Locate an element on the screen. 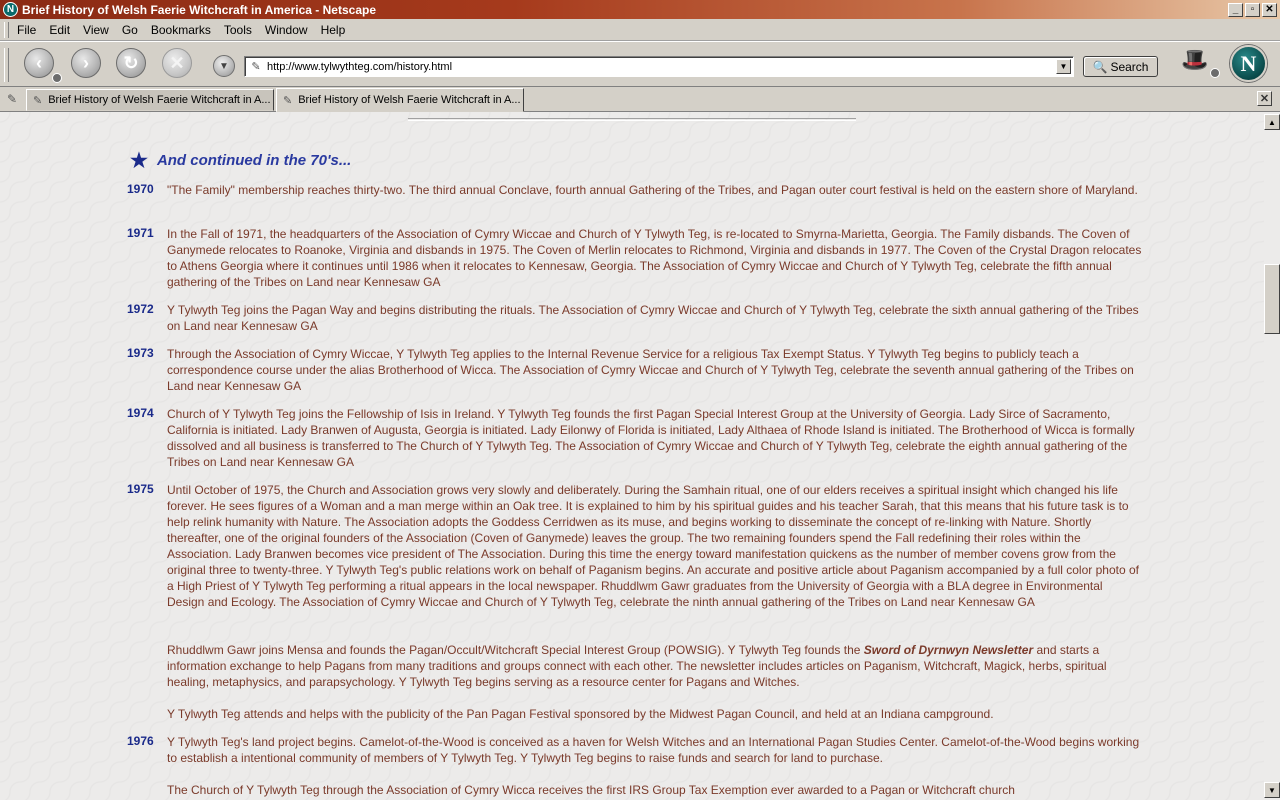 The image size is (1280, 800). year-label: 1973 is located at coordinates (140, 353).